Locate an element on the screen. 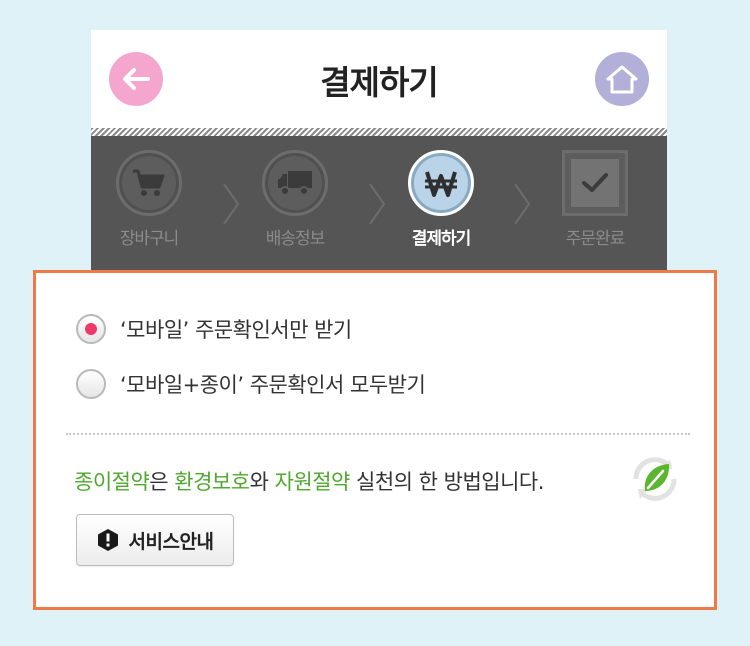 This screenshot has height=646, width=750. service-info-button: 서비스안내 is located at coordinates (155, 540).